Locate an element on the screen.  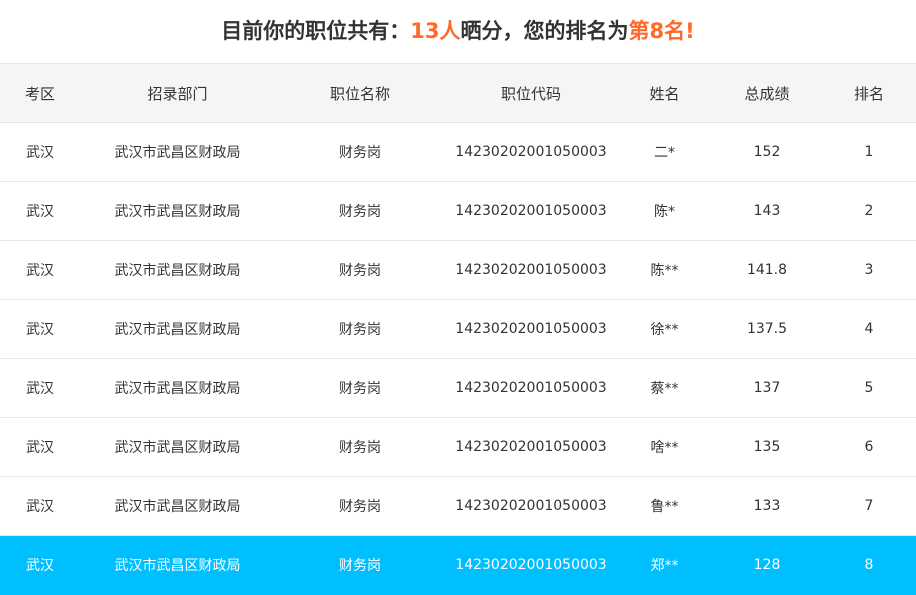
ranking-headline: 目前你的职位共有：13人晒分，您的排名为第8名! is located at coordinates (458, 31).